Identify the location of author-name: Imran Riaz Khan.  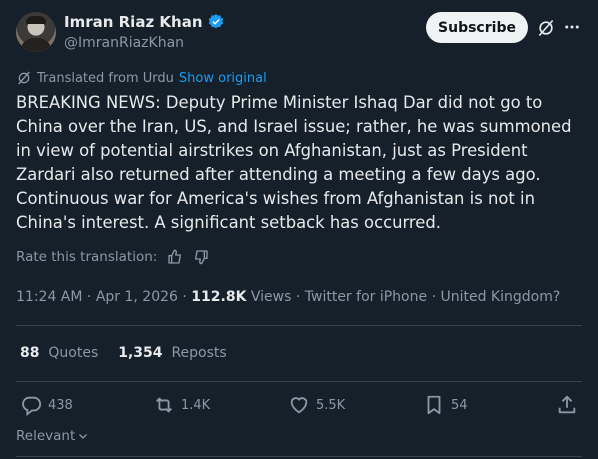
(133, 22).